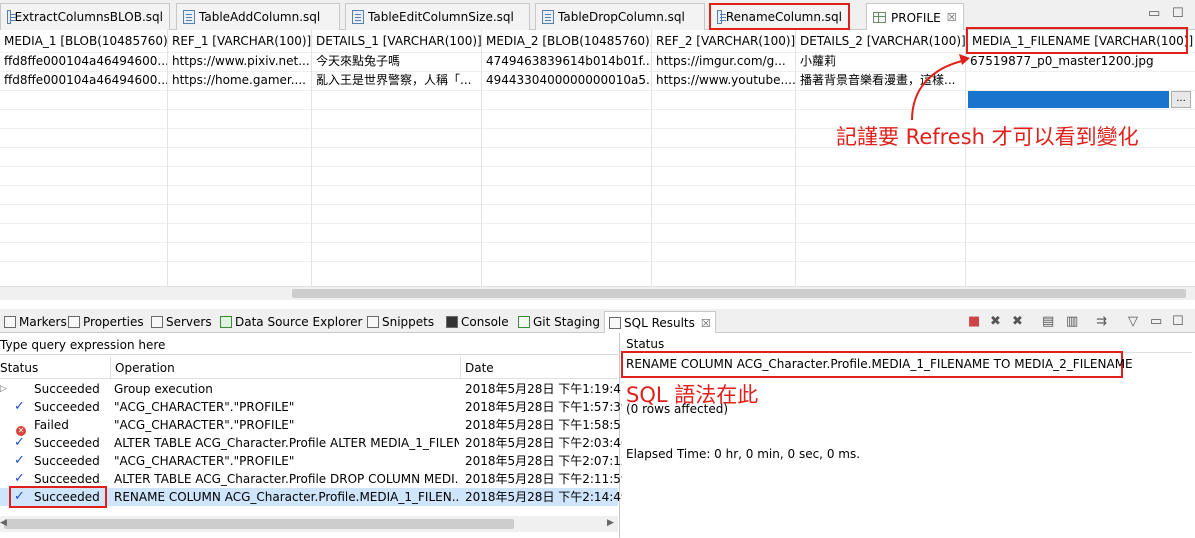 Image resolution: width=1195 pixels, height=538 pixels. I want to click on tab-servers: Servers, so click(181, 321).